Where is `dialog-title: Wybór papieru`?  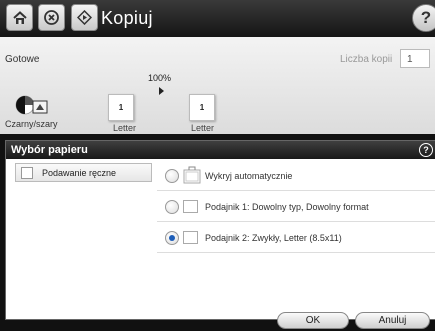
dialog-title: Wybór papieru is located at coordinates (49, 150).